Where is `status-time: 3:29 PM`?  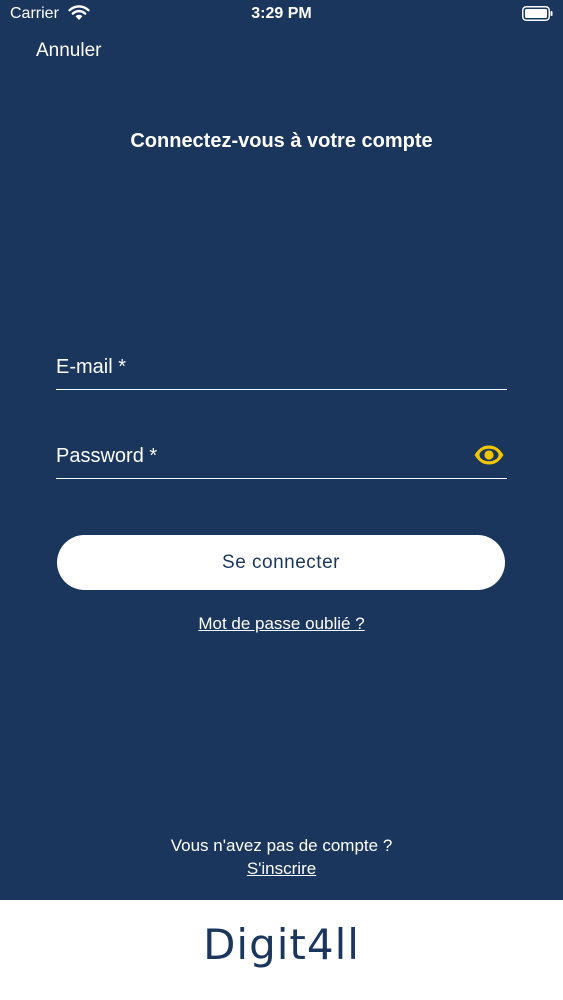 status-time: 3:29 PM is located at coordinates (281, 13).